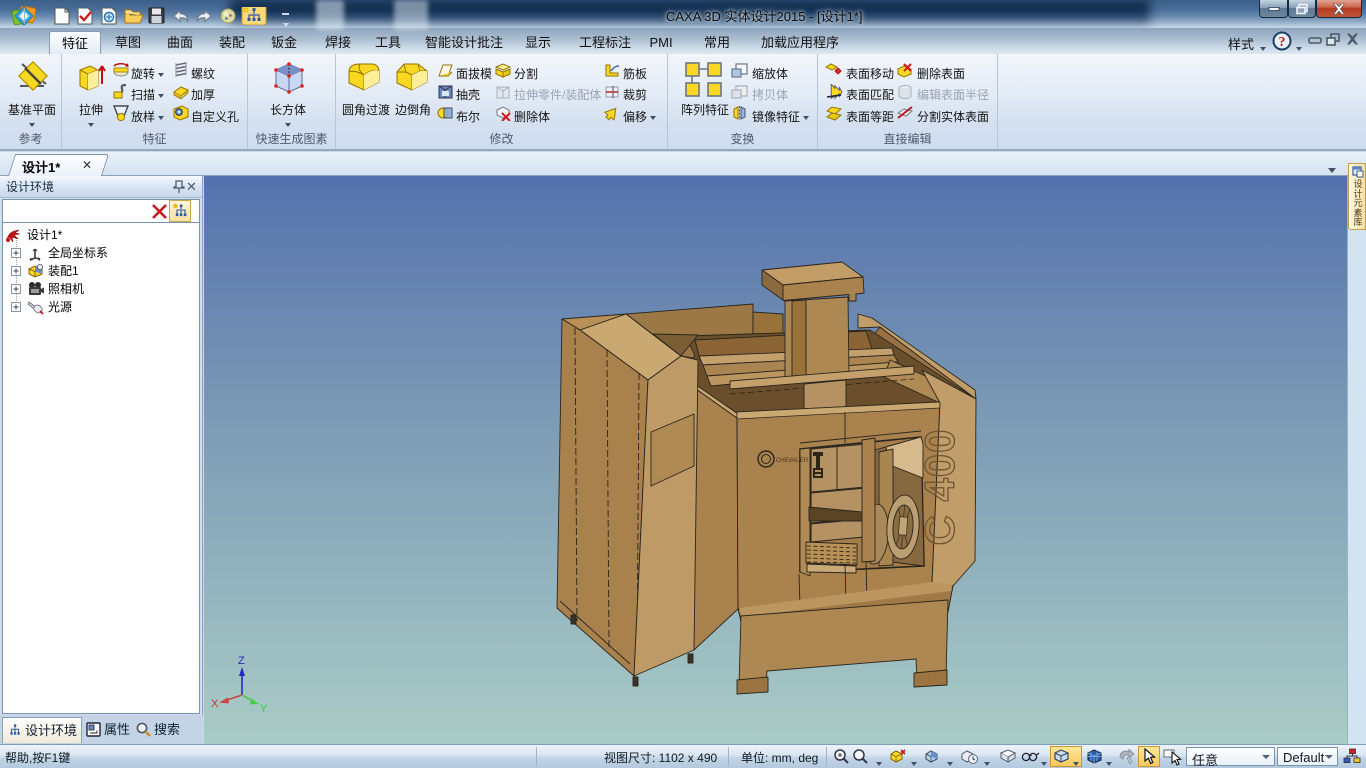 This screenshot has width=1366, height=768. What do you see at coordinates (264, 709) in the screenshot?
I see `svg-text: Y` at bounding box center [264, 709].